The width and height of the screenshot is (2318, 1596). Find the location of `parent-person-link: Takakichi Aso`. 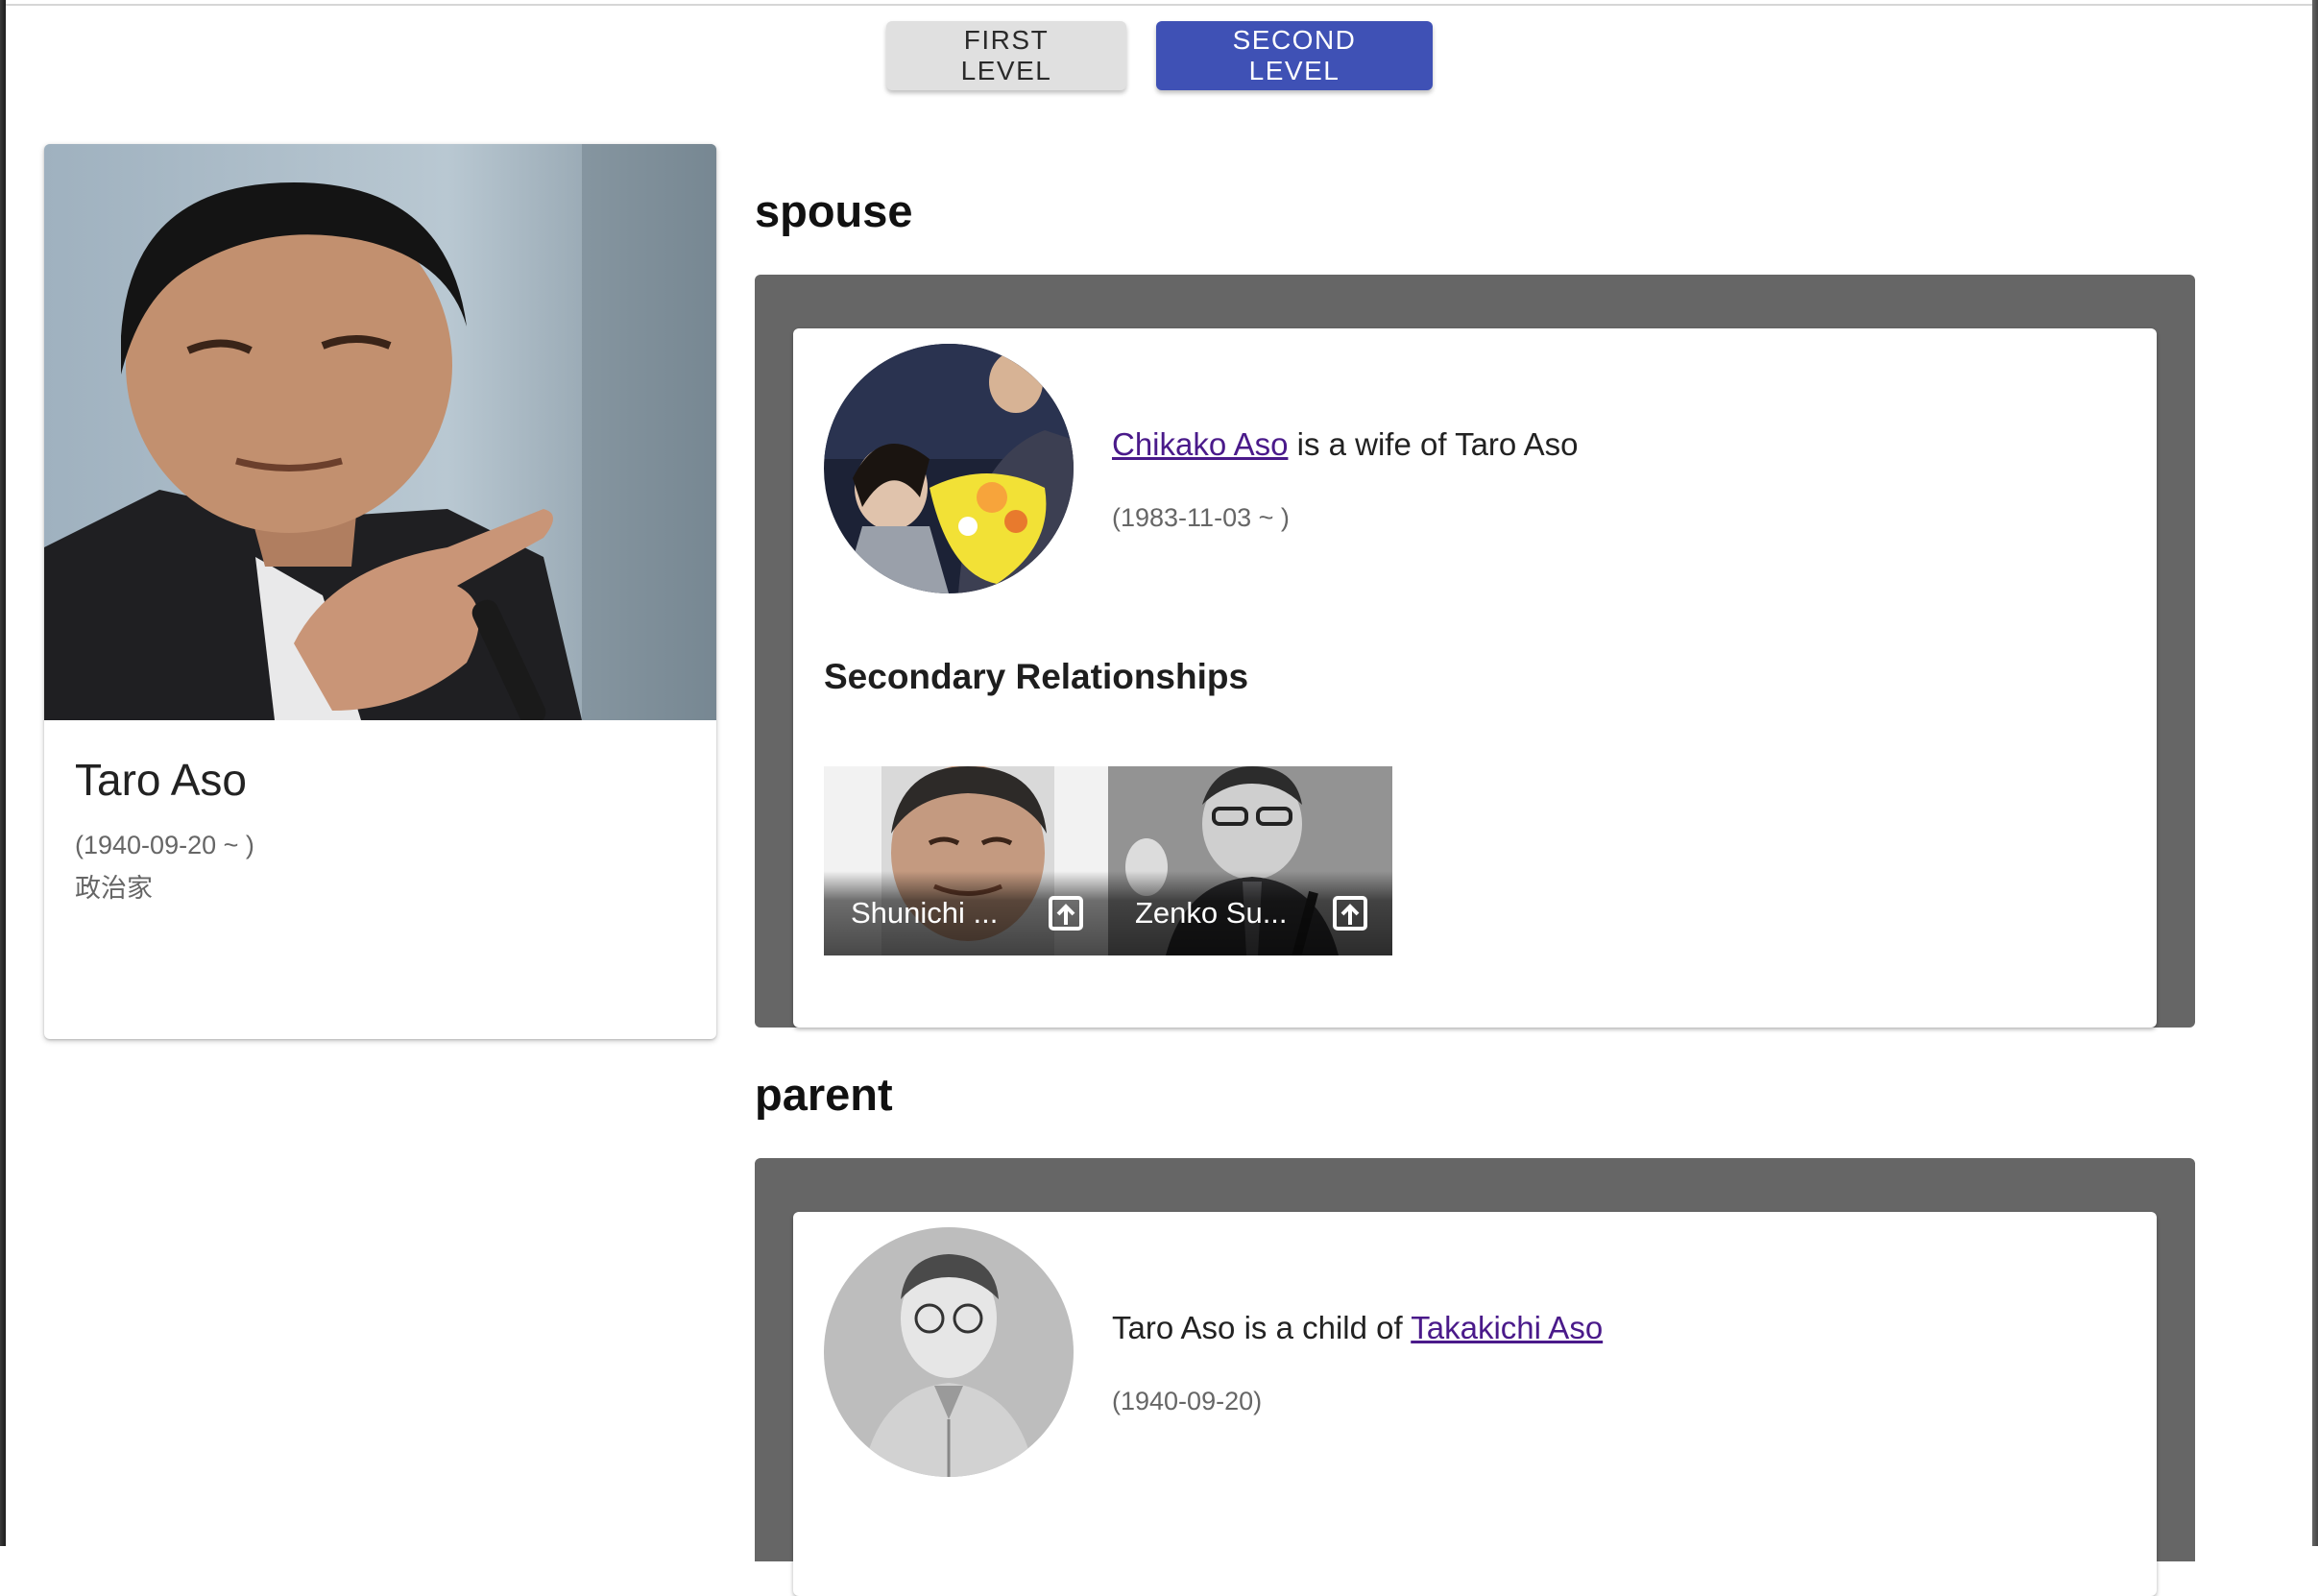

parent-person-link: Takakichi Aso is located at coordinates (1507, 1327).